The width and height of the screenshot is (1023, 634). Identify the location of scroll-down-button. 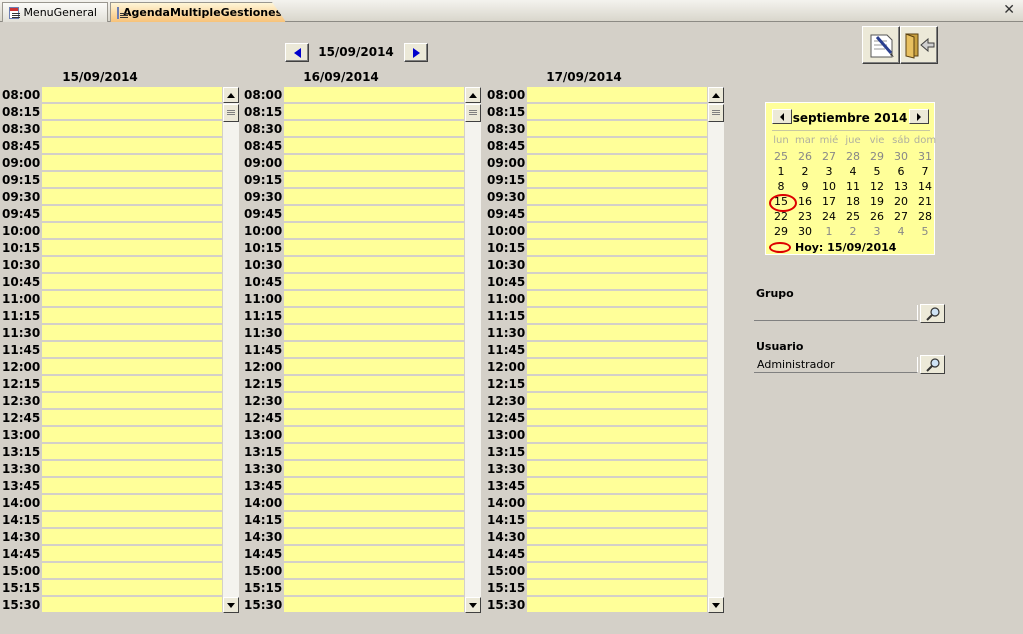
(473, 605).